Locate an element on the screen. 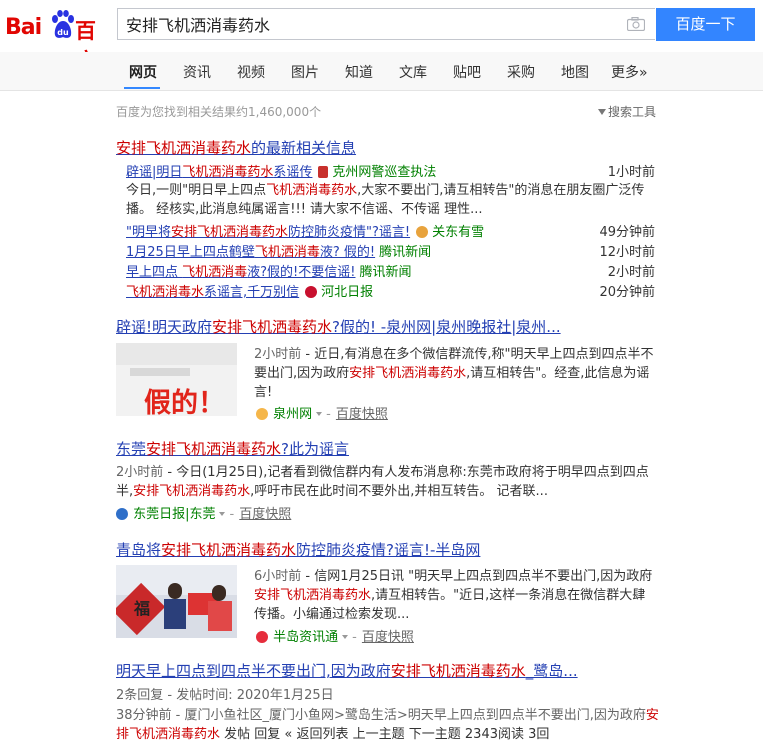 The height and width of the screenshot is (744, 763). news-time-2: 49分钟前 is located at coordinates (627, 232).